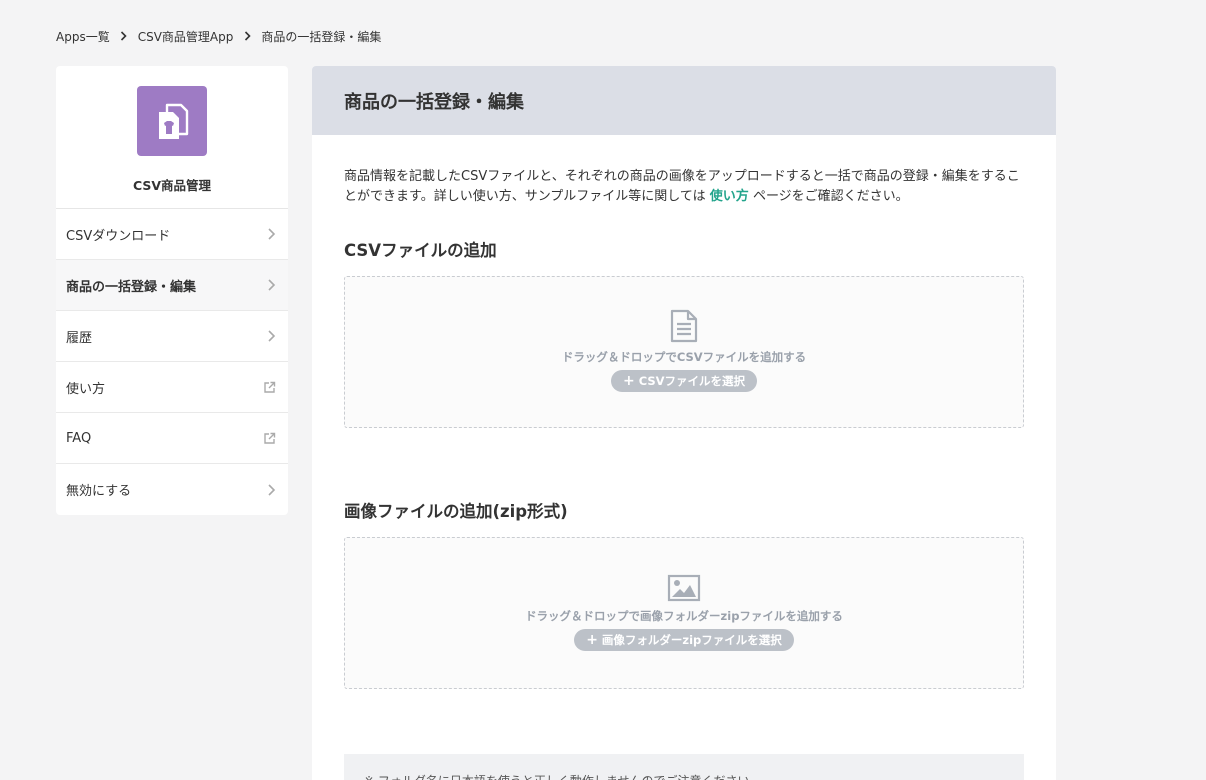 Image resolution: width=1206 pixels, height=780 pixels. I want to click on document-icon, so click(684, 326).